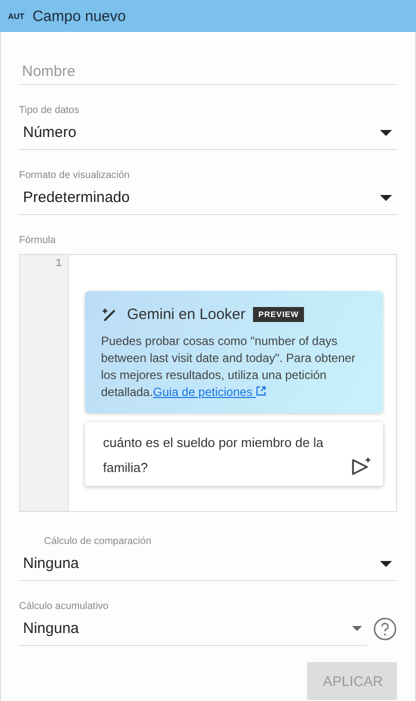  I want to click on field-label: Formato de visualización, so click(75, 175).